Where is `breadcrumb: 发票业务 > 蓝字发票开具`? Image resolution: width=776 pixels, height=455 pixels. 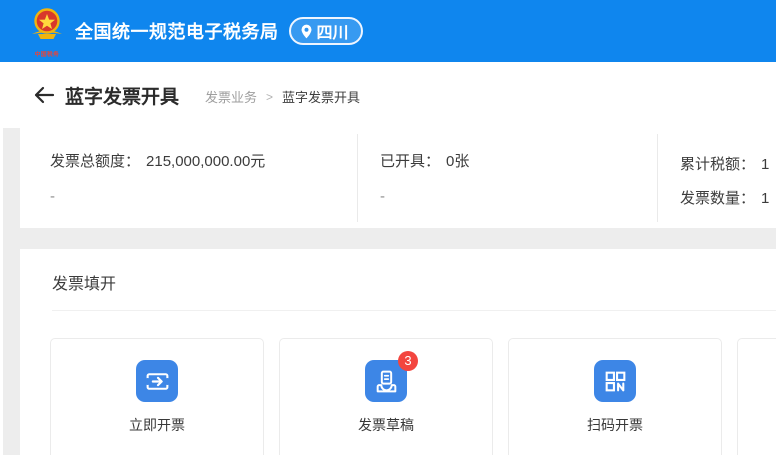
breadcrumb: 发票业务 > 蓝字发票开具 is located at coordinates (282, 95).